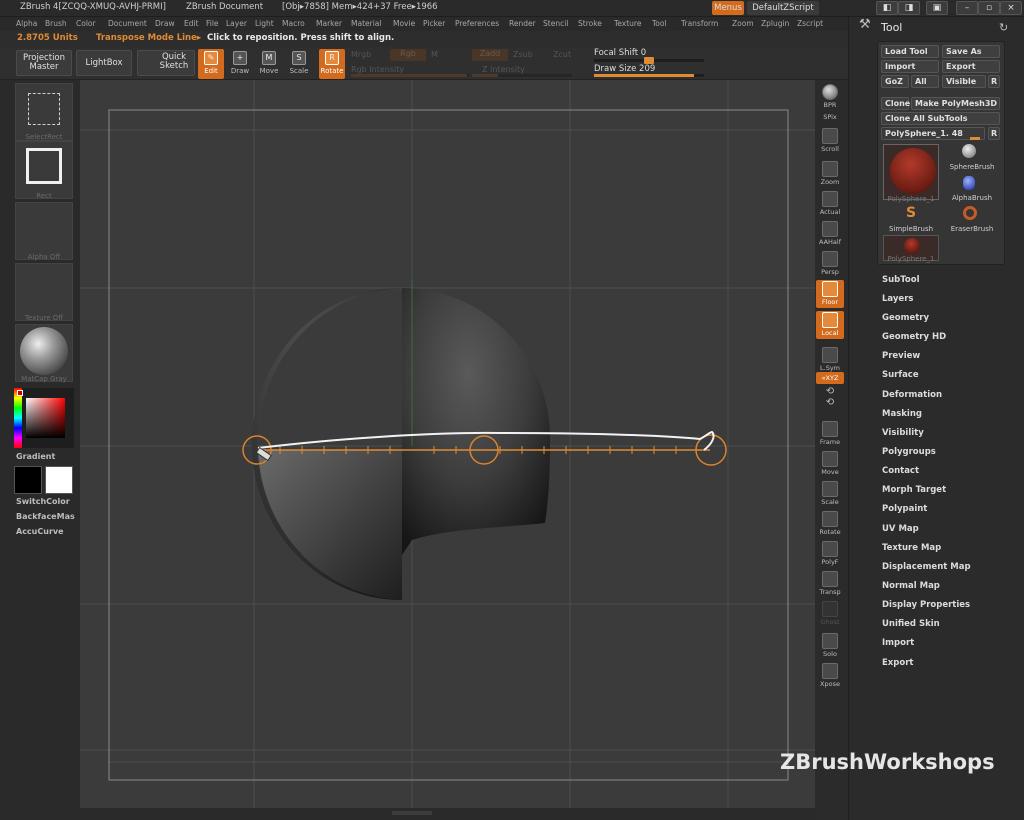  Describe the element at coordinates (44, 292) in the screenshot. I see `texture-tile` at that location.